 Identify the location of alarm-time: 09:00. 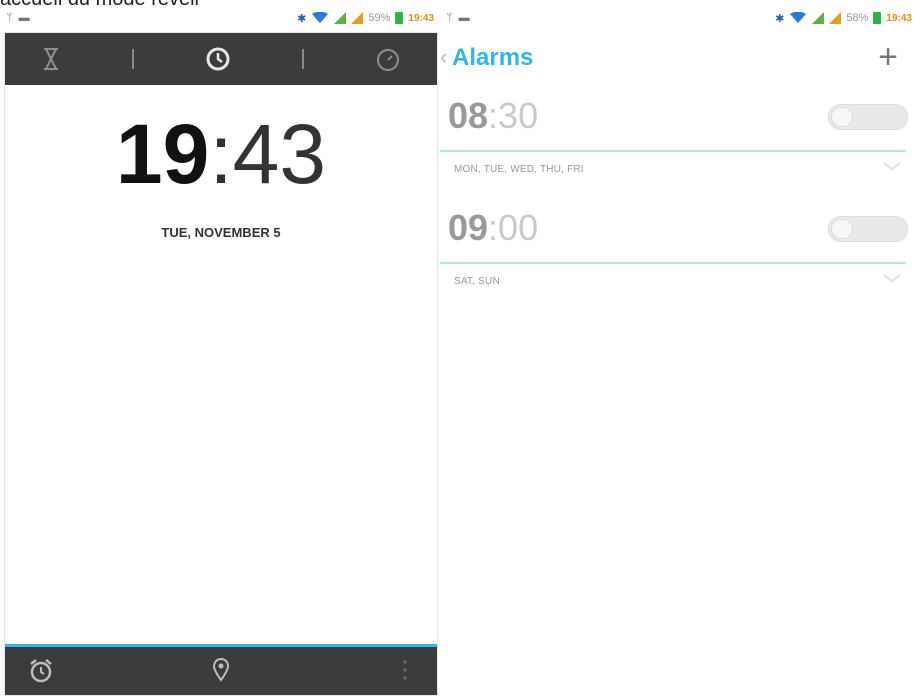
(493, 228).